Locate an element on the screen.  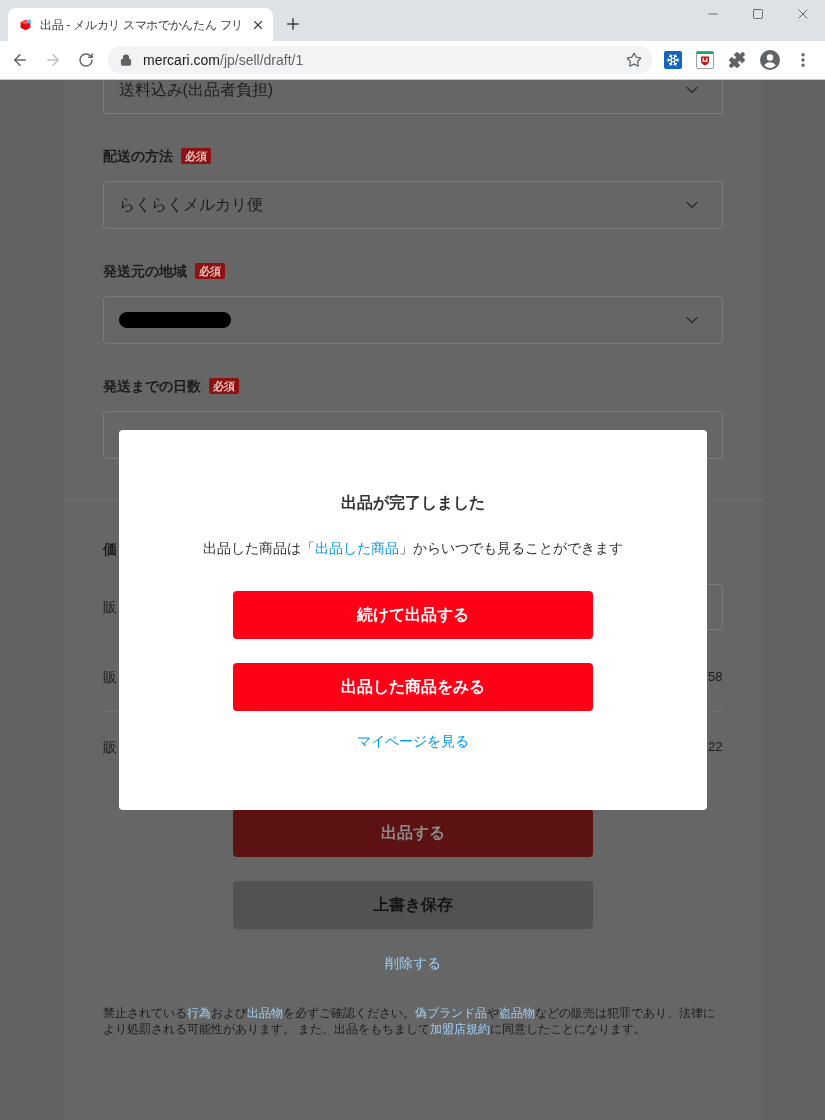
dialog-button: 出品した商品をみる is located at coordinates (412, 687).